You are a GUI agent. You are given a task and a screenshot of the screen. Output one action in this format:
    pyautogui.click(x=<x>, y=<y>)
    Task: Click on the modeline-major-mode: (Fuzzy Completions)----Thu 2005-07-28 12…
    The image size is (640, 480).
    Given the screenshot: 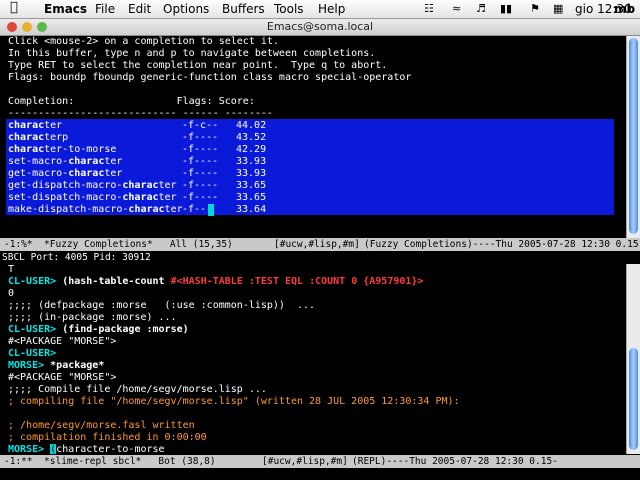 What is the action you would take?
    pyautogui.click(x=502, y=244)
    